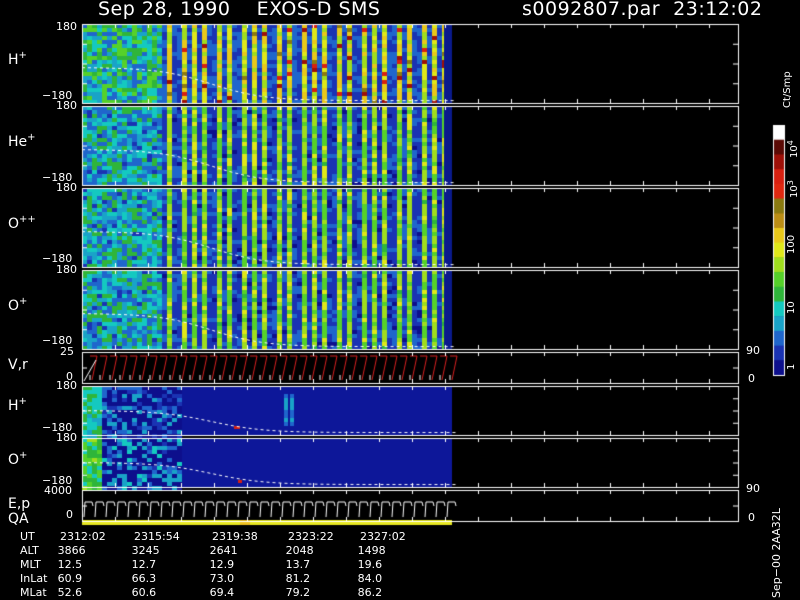 This screenshot has height=600, width=800. Describe the element at coordinates (235, 536) in the screenshot. I see `table-cell: 2319:38` at that location.